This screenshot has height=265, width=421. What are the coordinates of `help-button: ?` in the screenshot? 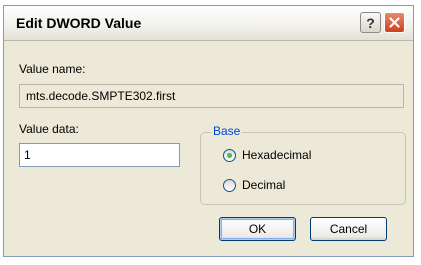 It's located at (370, 22).